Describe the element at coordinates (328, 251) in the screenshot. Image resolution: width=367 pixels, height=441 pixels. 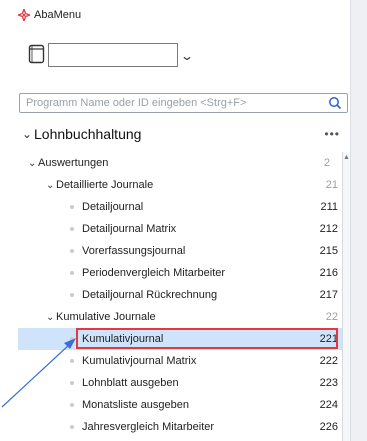
I see `tree-item-id: 215` at that location.